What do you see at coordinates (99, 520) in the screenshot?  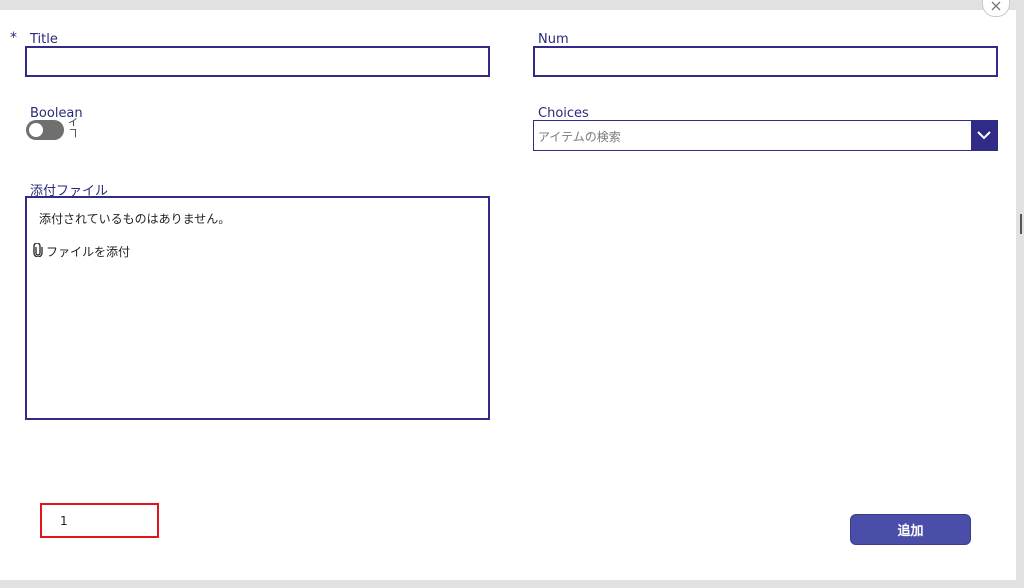 I see `counter-field: 1` at bounding box center [99, 520].